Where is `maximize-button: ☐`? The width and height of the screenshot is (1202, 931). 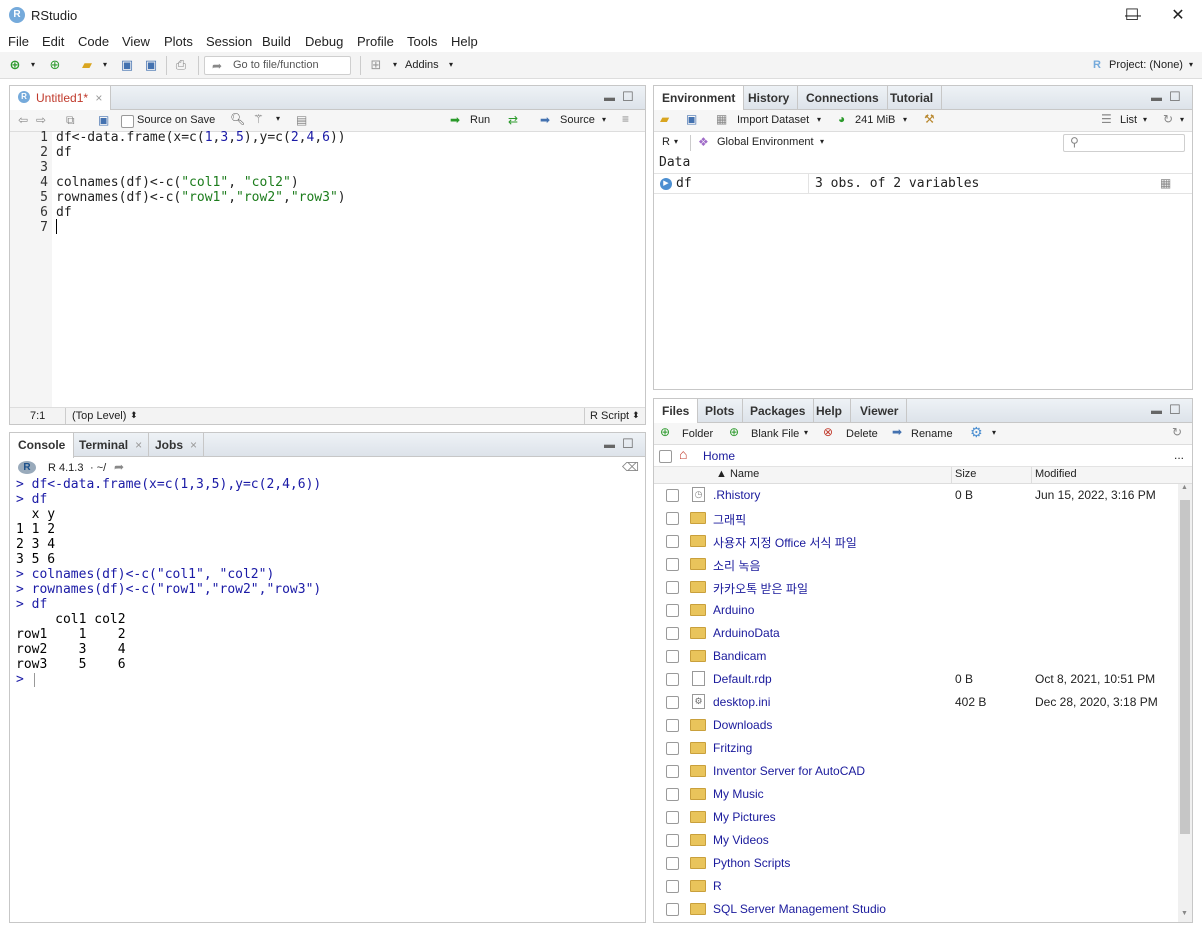 maximize-button: ☐ is located at coordinates (1132, 15).